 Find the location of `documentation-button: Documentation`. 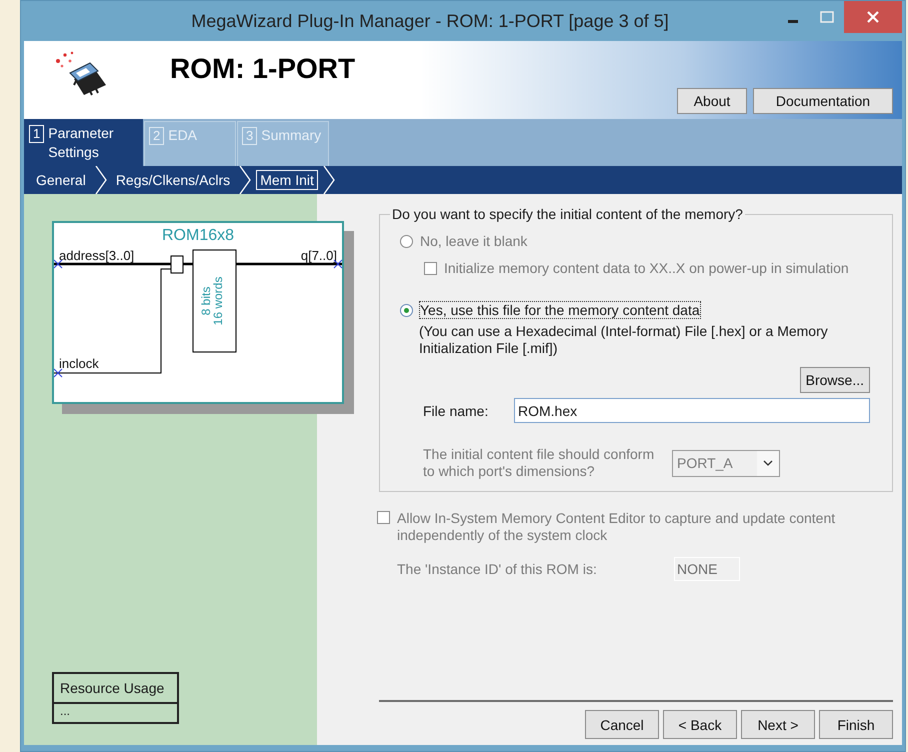

documentation-button: Documentation is located at coordinates (823, 101).